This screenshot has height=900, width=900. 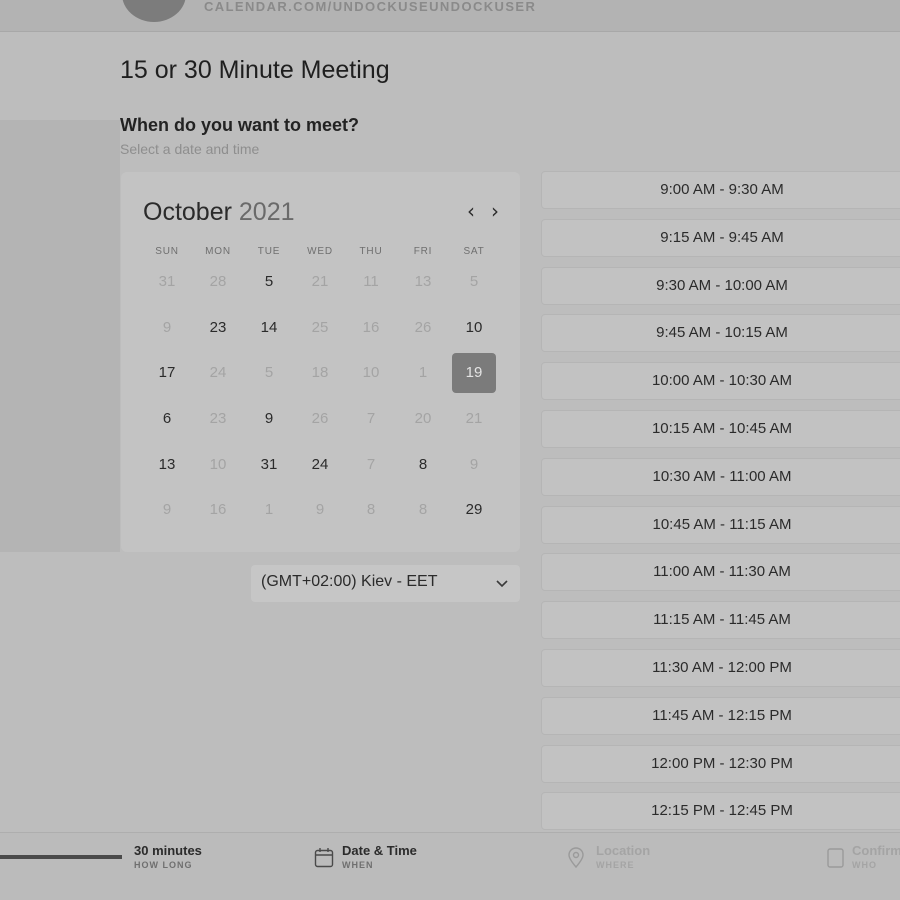 What do you see at coordinates (615, 865) in the screenshot?
I see `step-subtitle: WHERE` at bounding box center [615, 865].